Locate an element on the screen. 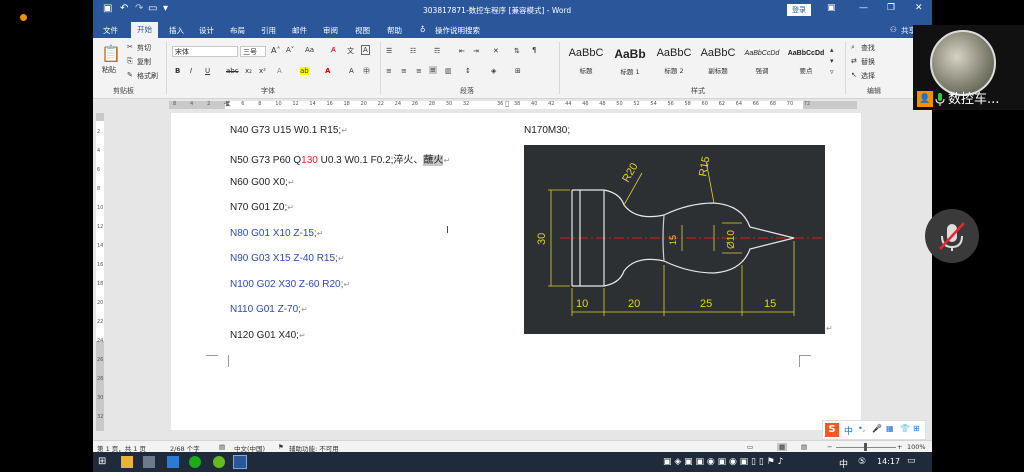 Image resolution: width=1024 pixels, height=472 pixels. font-size-field: 三号 is located at coordinates (253, 51).